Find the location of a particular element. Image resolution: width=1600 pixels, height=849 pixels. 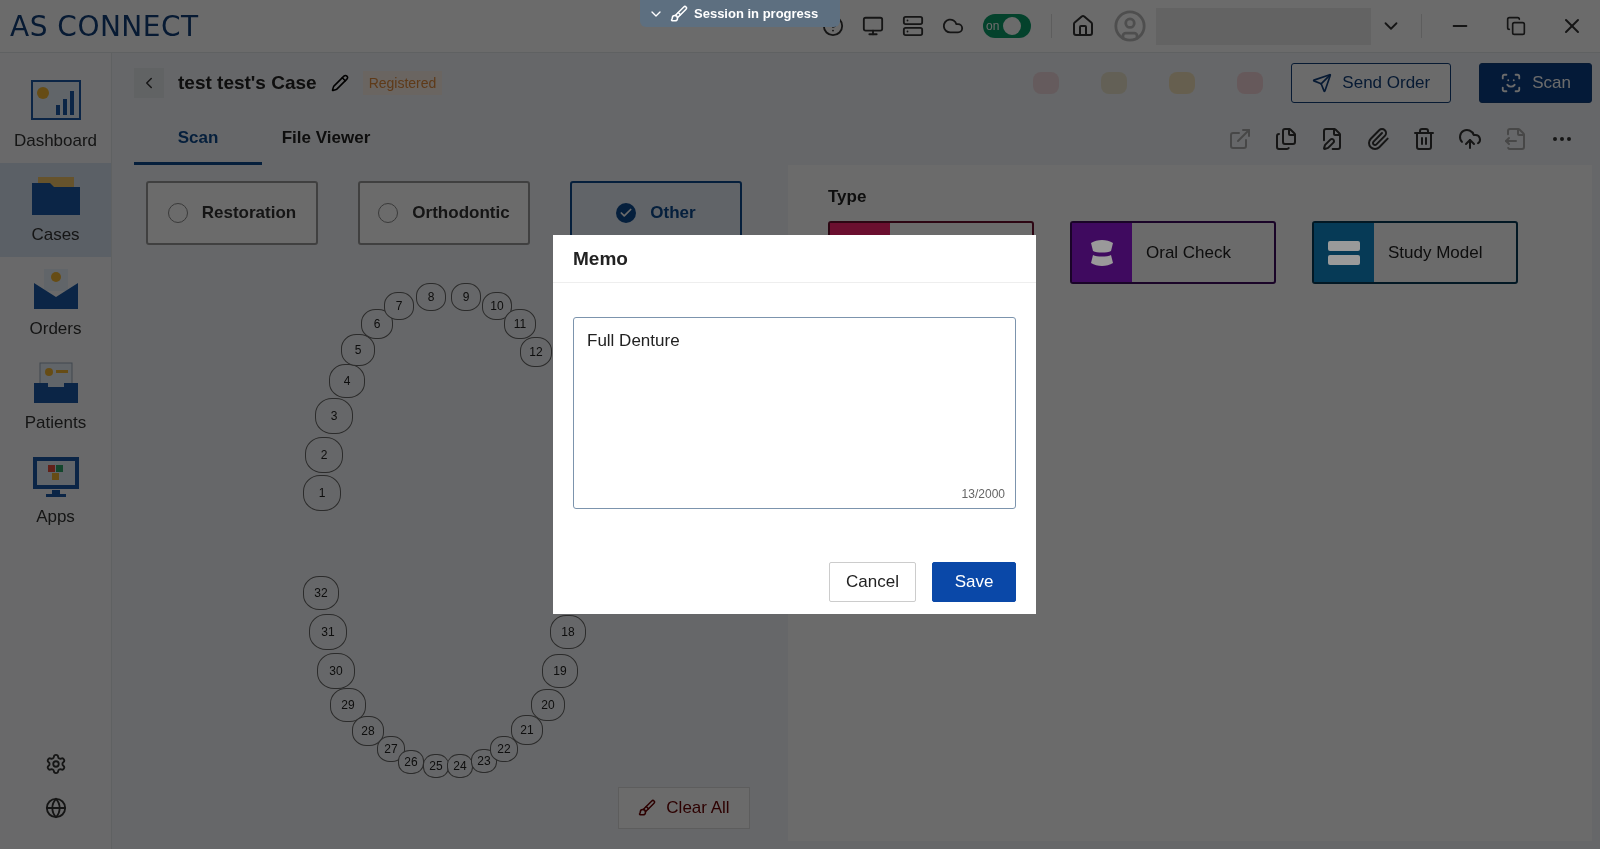

app-logo: AS CONNECT is located at coordinates (104, 26).